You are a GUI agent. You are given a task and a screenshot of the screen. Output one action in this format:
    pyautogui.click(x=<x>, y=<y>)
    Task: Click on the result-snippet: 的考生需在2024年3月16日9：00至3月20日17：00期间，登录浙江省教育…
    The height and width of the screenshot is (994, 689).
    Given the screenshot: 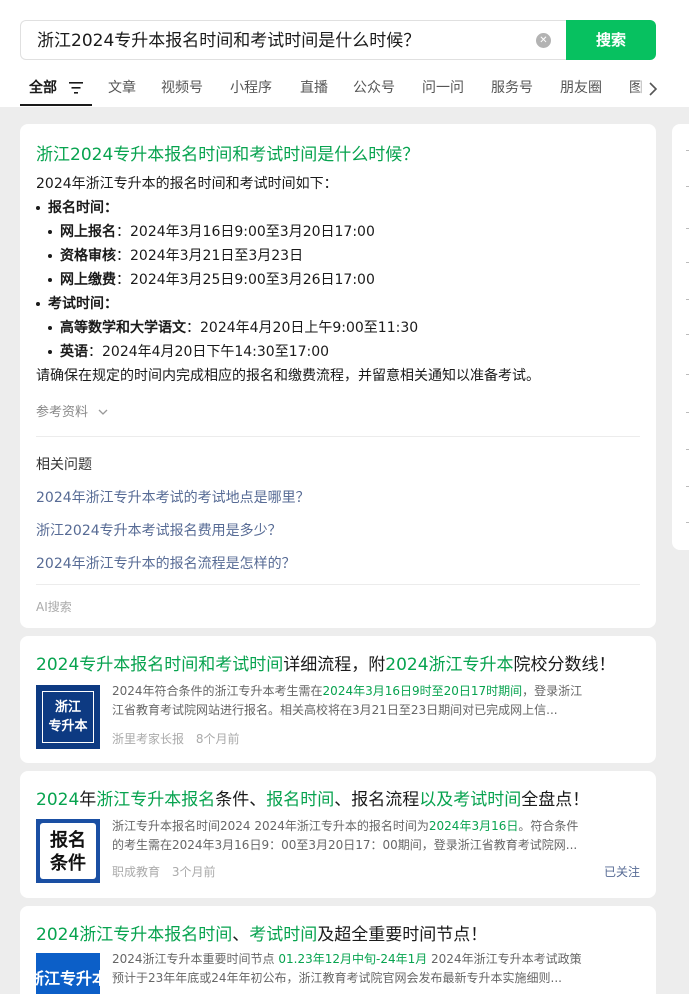 What is the action you would take?
    pyautogui.click(x=345, y=845)
    